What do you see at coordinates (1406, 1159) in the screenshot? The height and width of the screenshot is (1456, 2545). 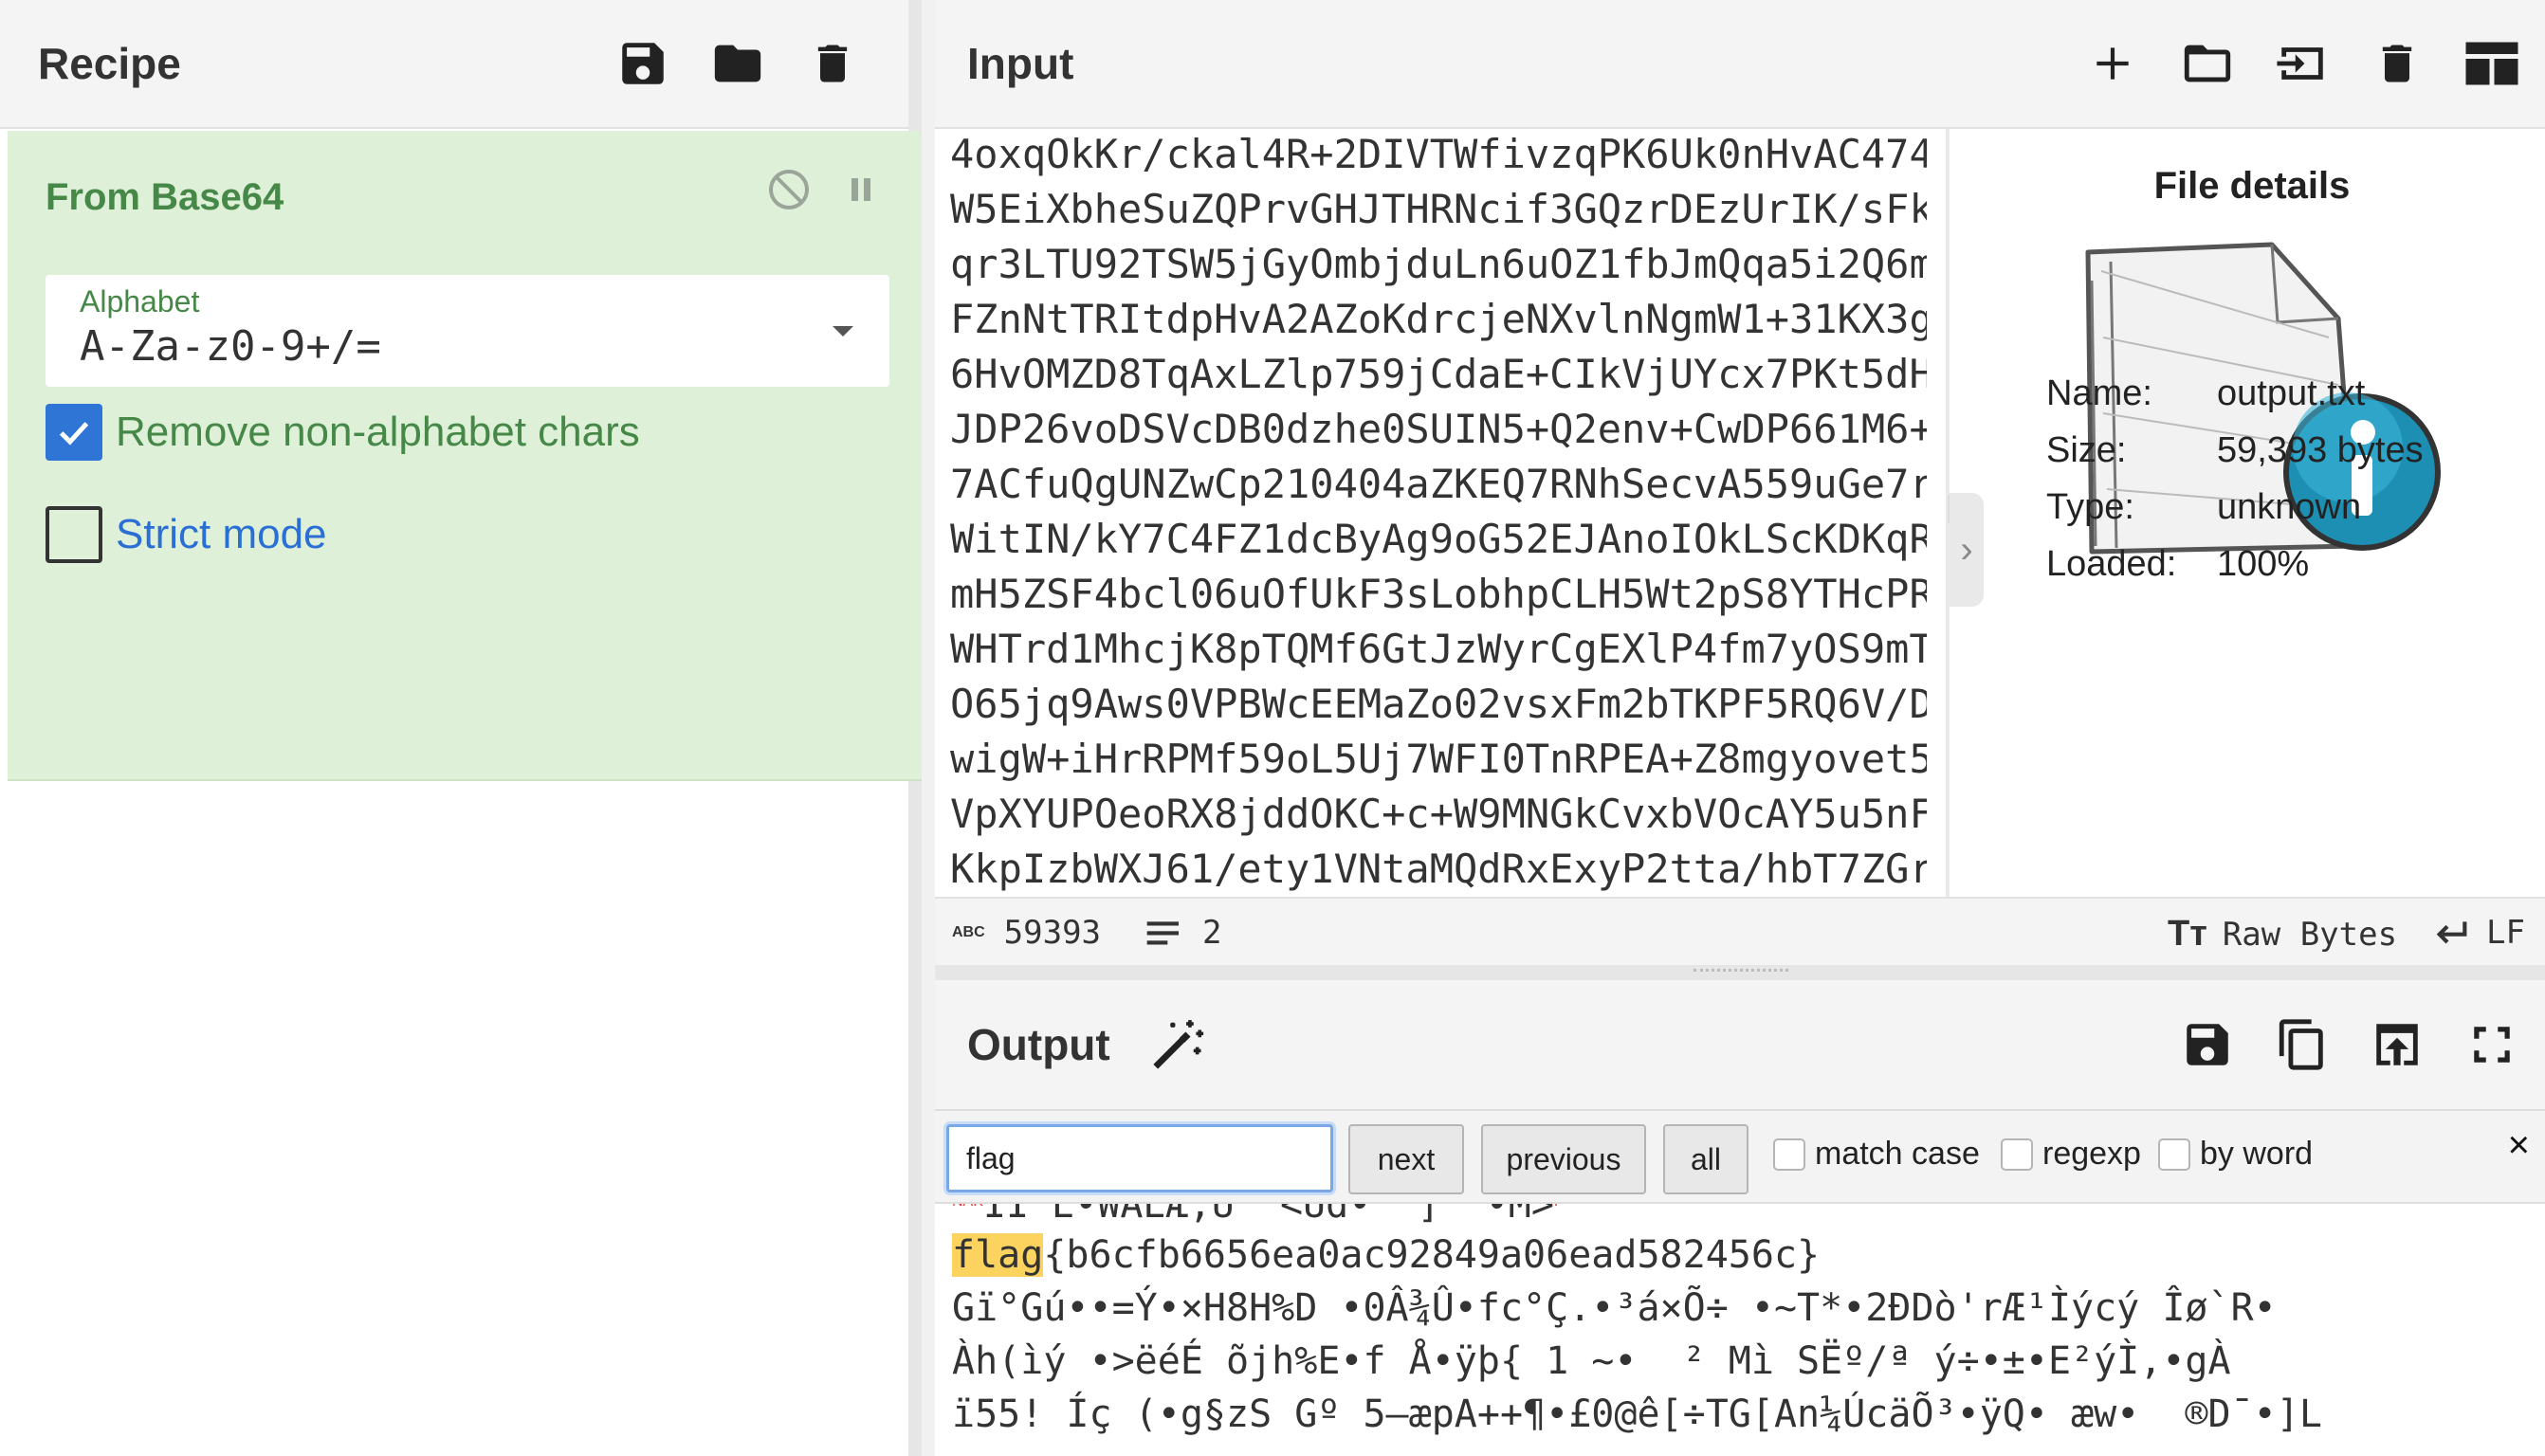 I see `search-next-button: next` at bounding box center [1406, 1159].